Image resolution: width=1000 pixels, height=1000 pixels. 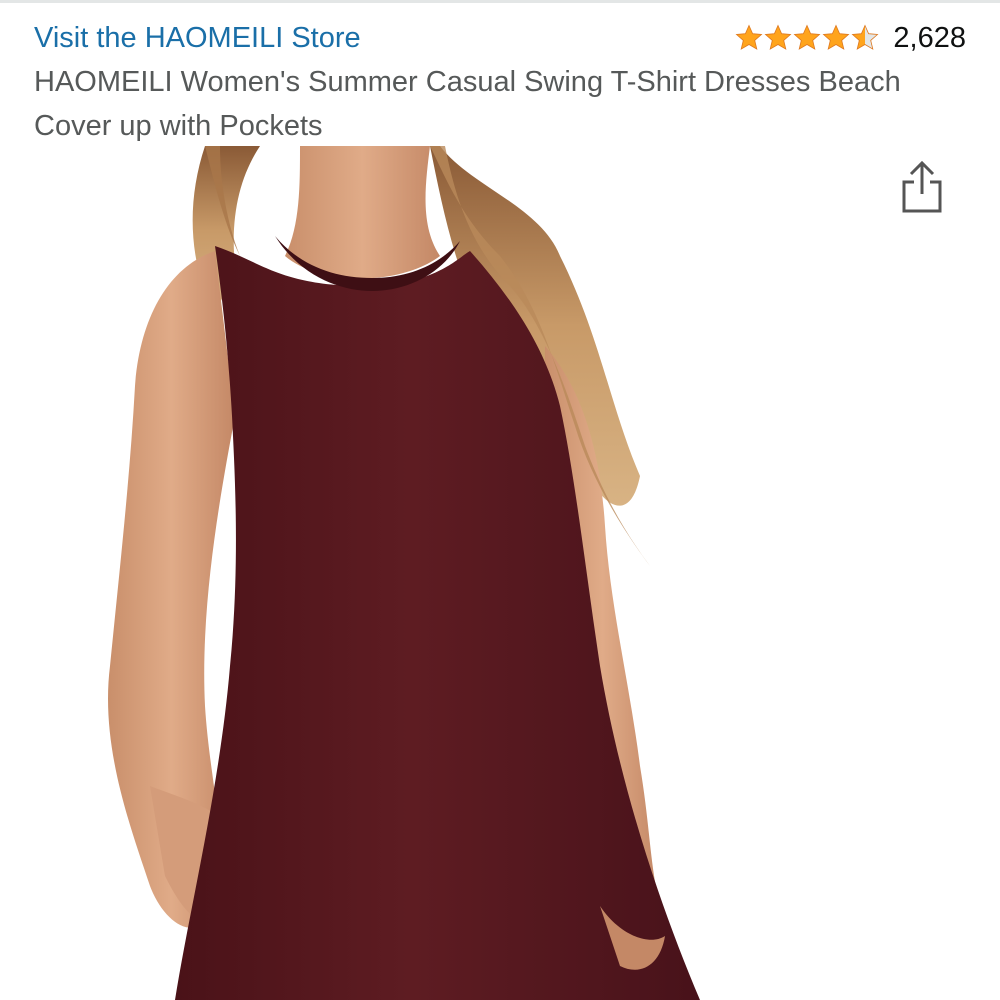 I want to click on star-rating, so click(x=808, y=38).